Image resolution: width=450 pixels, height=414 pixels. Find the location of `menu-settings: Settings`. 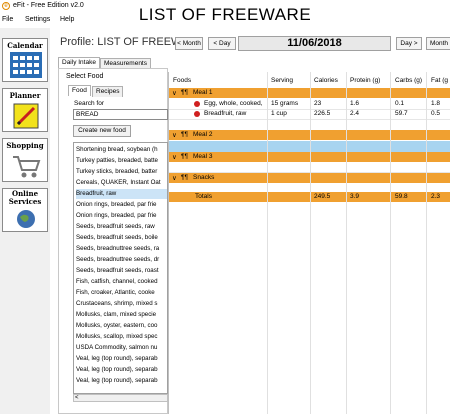

menu-settings: Settings is located at coordinates (37, 19).